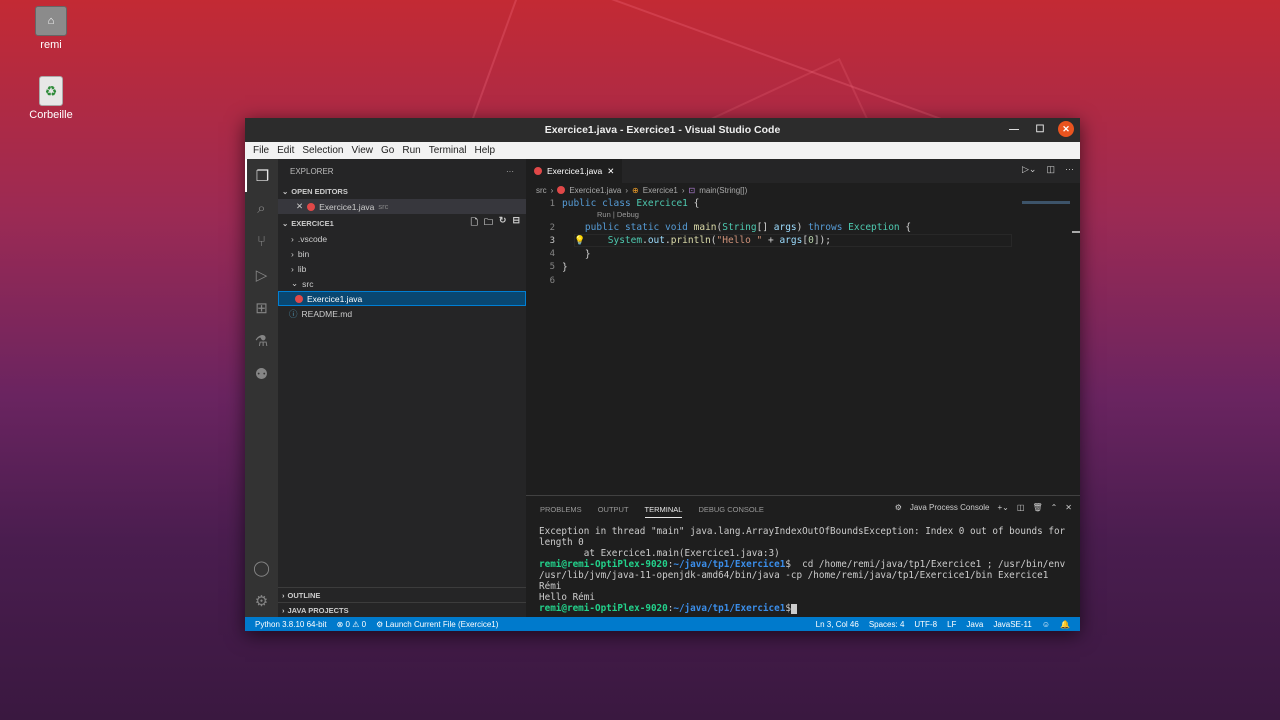  I want to click on account-icon: ◯, so click(261, 567).